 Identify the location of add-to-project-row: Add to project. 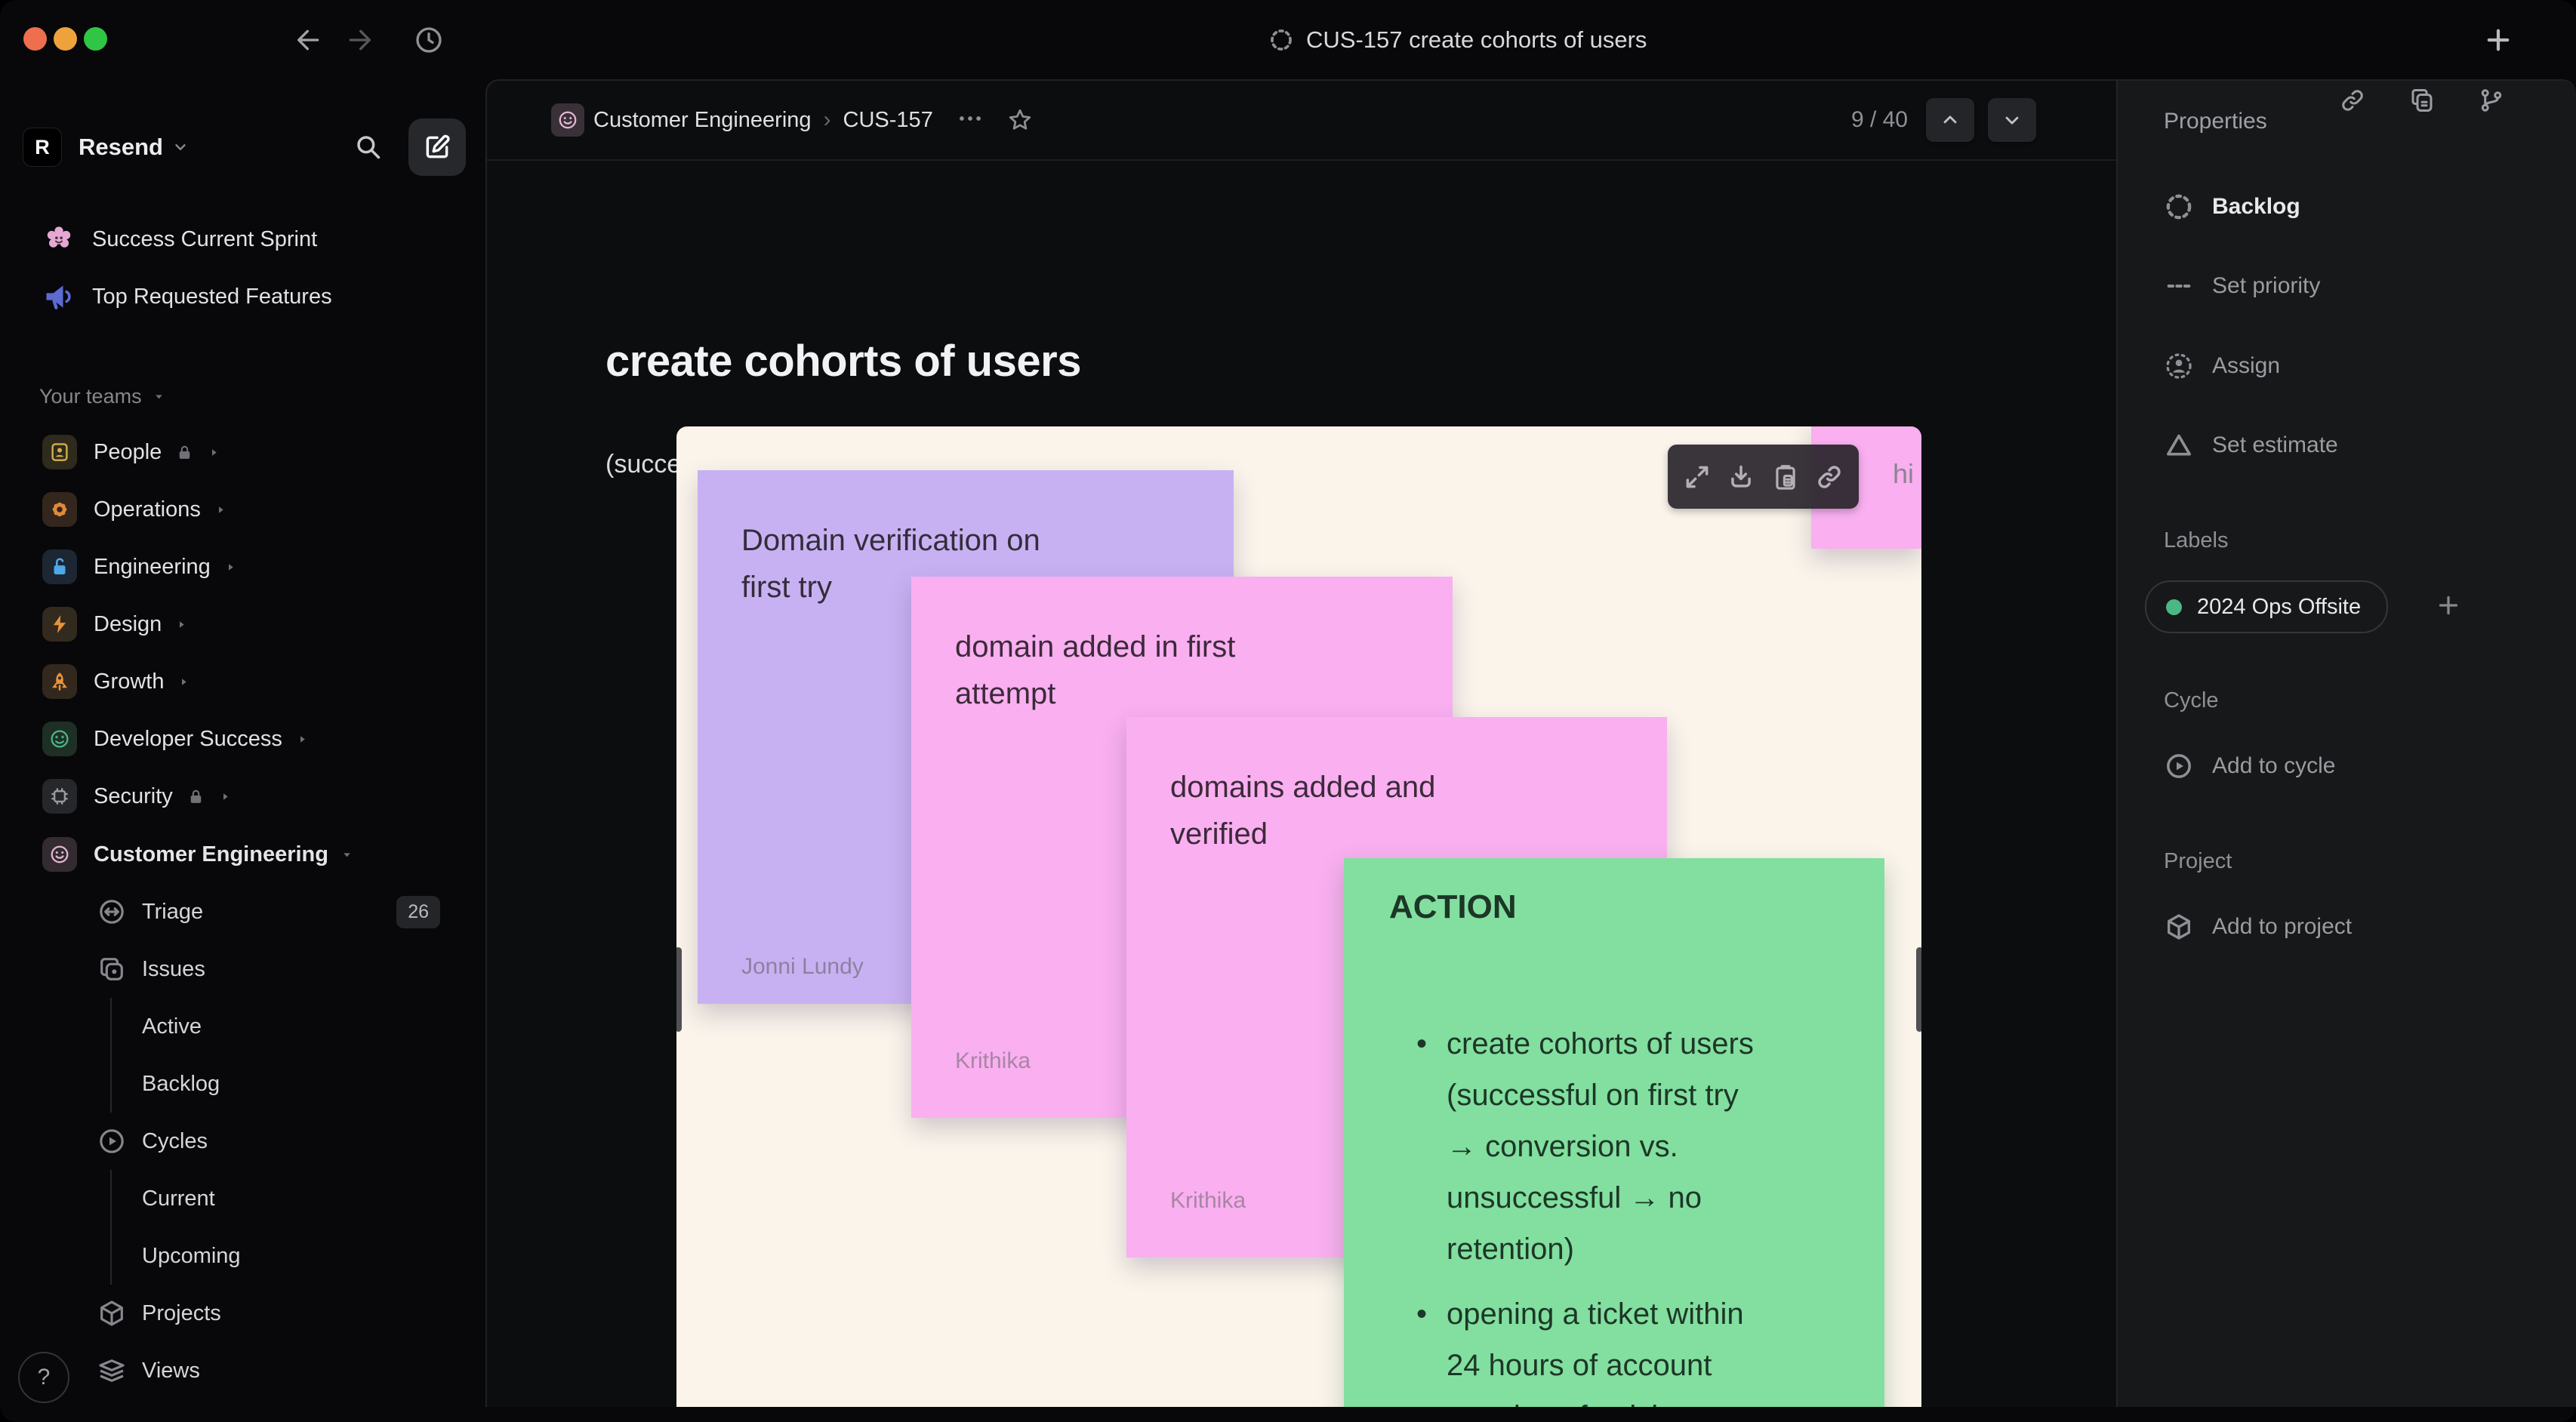
(2258, 927).